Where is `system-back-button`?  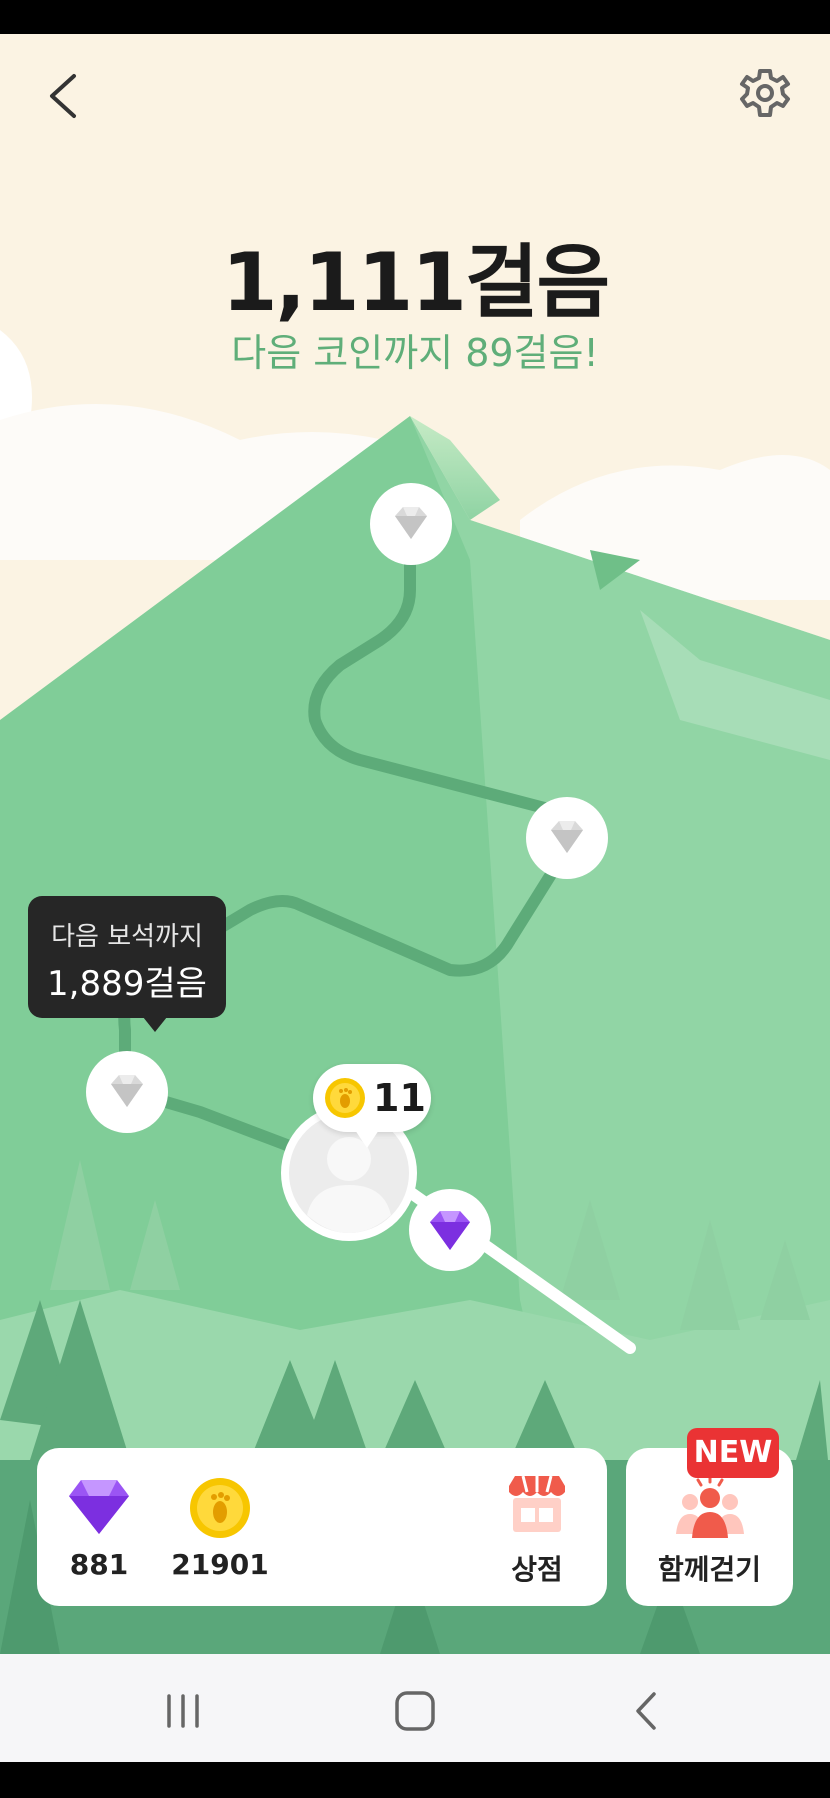
system-back-button is located at coordinates (646, 1711).